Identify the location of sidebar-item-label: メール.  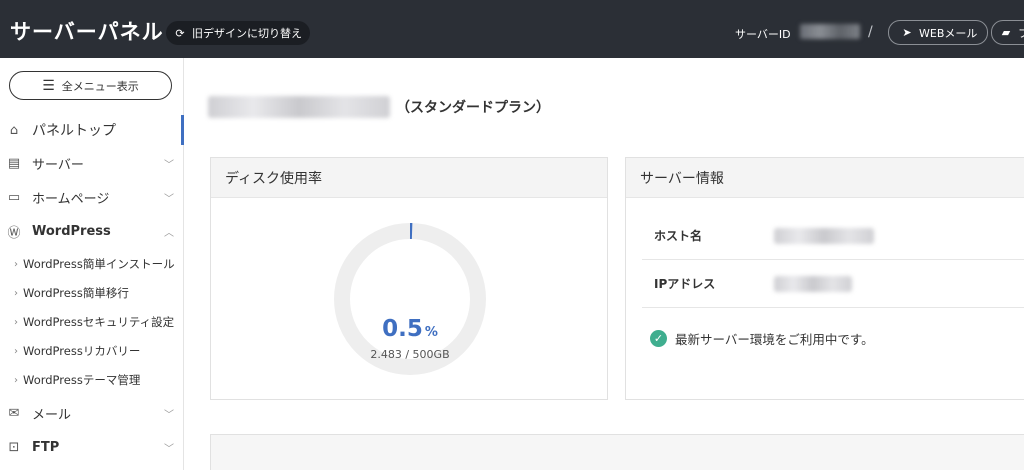
(52, 415).